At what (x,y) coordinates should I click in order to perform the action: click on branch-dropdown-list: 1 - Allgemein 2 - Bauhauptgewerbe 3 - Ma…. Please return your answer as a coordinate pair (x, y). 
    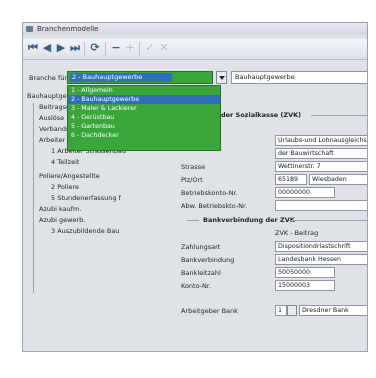
    Looking at the image, I should click on (144, 118).